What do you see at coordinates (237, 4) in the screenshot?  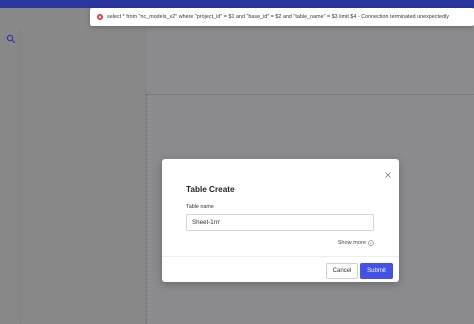 I see `top-navbar` at bounding box center [237, 4].